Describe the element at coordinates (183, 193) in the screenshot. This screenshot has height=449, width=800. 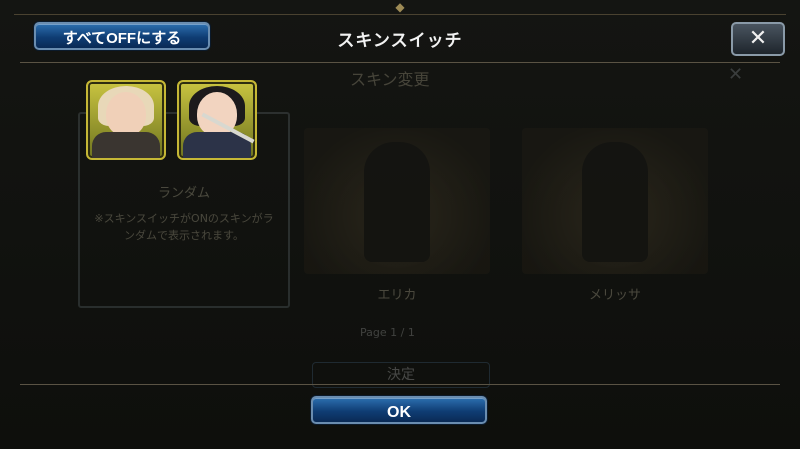
I see `random-label: ランダム` at that location.